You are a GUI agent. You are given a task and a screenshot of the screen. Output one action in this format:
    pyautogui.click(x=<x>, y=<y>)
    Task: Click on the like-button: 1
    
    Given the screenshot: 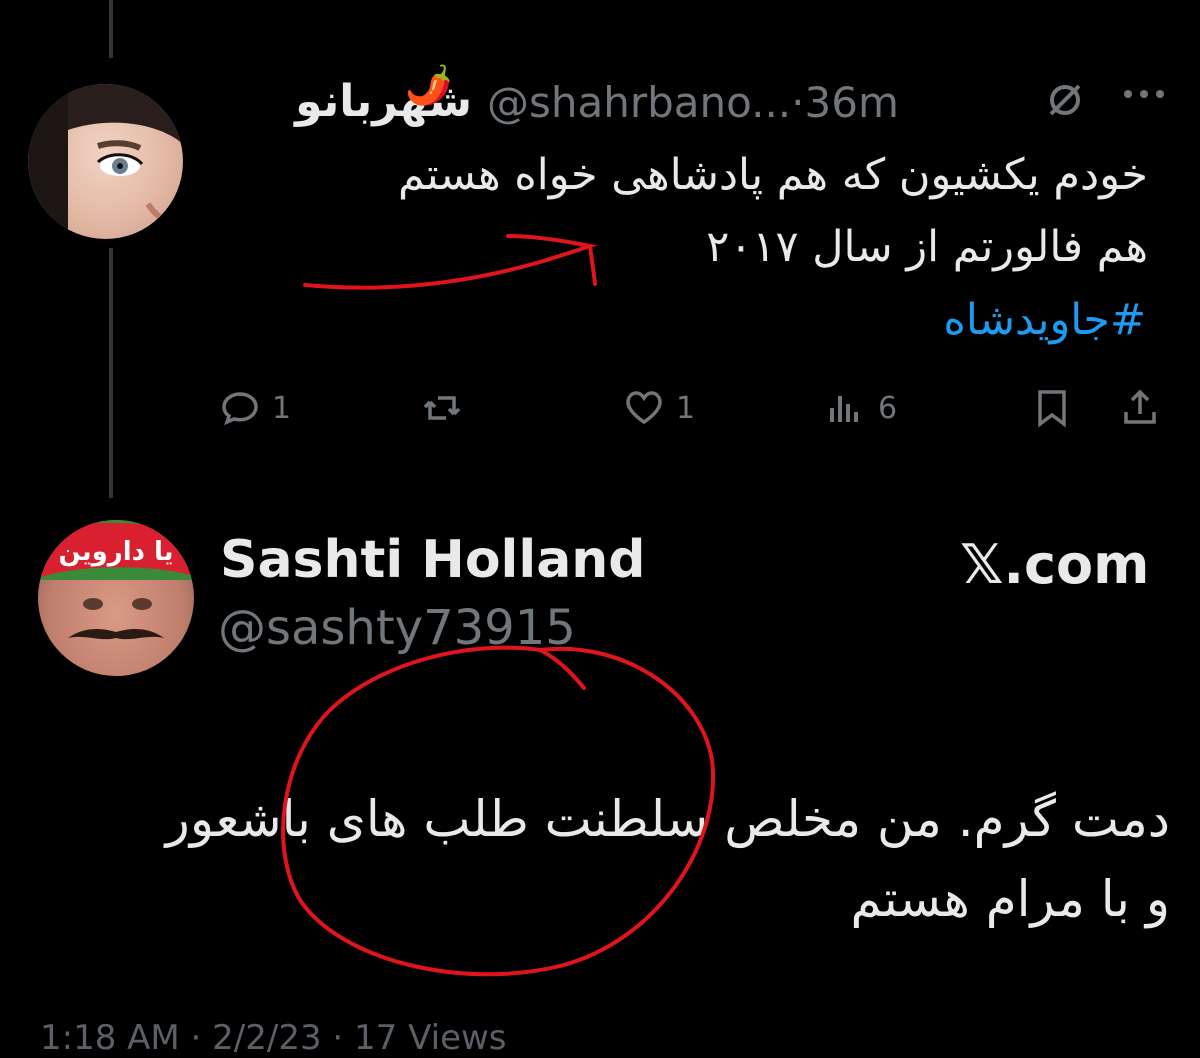 What is the action you would take?
    pyautogui.click(x=658, y=408)
    